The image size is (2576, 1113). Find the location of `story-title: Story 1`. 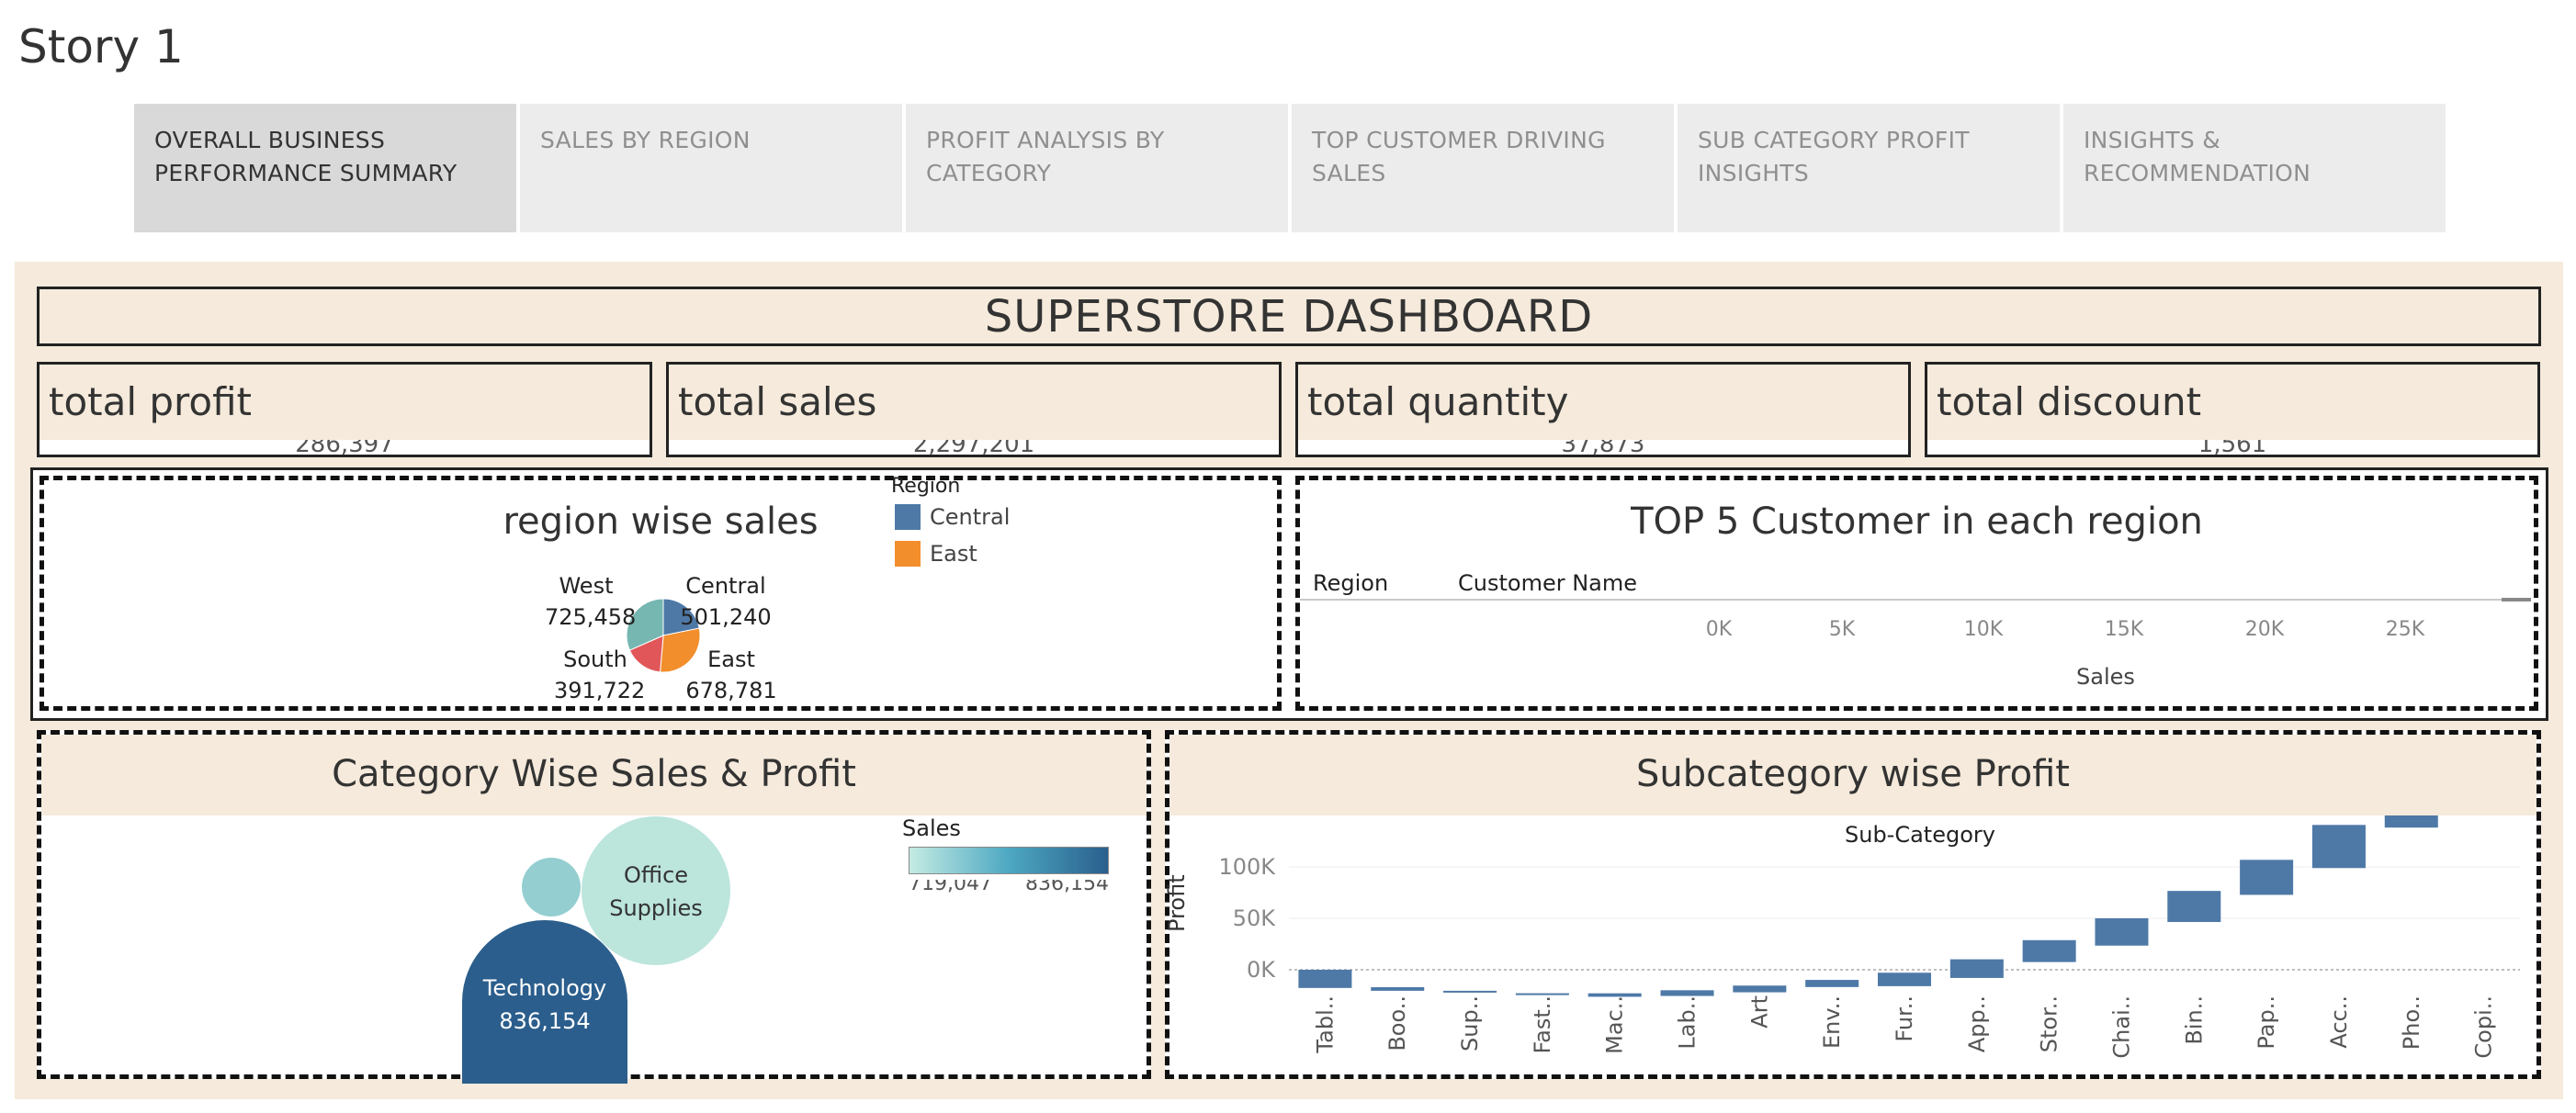

story-title: Story 1 is located at coordinates (101, 47).